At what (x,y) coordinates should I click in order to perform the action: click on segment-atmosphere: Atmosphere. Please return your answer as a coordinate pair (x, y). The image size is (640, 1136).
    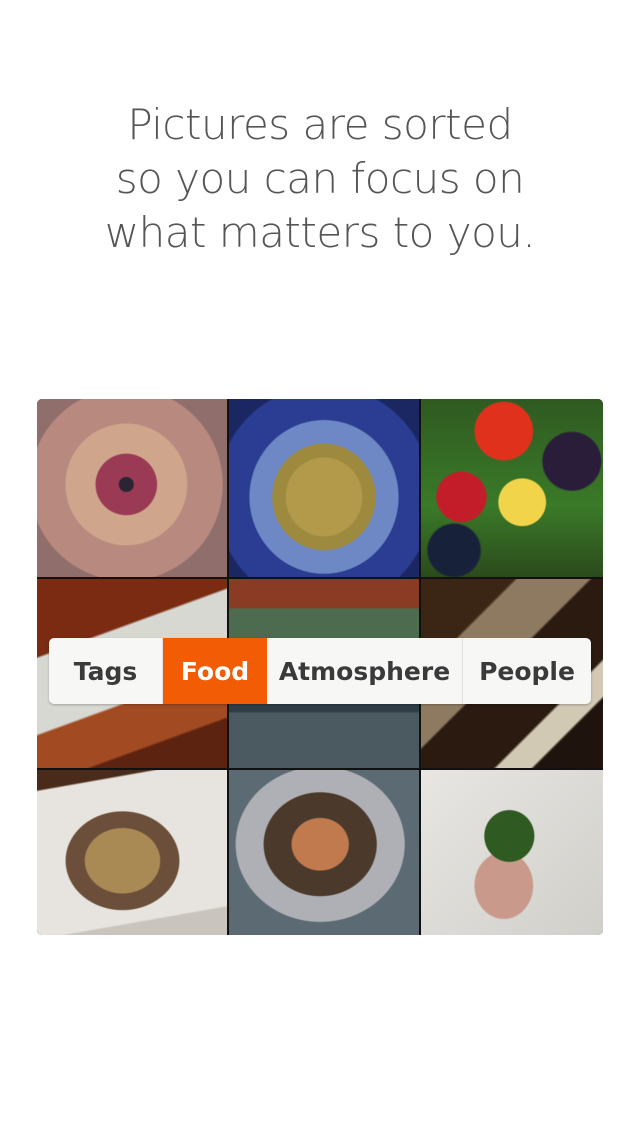
    Looking at the image, I should click on (365, 671).